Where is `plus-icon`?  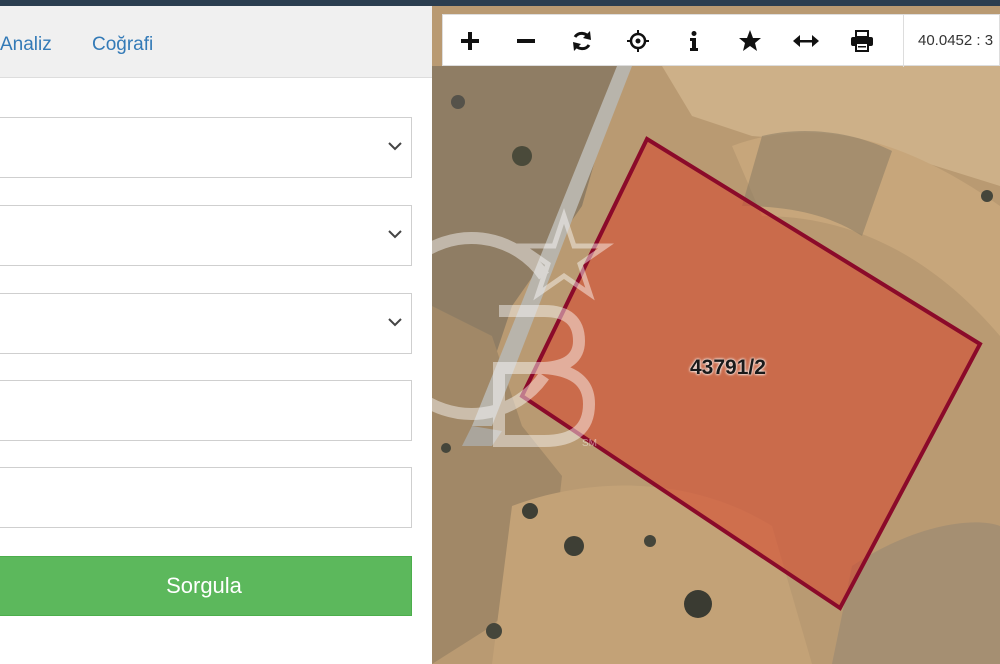 plus-icon is located at coordinates (470, 41).